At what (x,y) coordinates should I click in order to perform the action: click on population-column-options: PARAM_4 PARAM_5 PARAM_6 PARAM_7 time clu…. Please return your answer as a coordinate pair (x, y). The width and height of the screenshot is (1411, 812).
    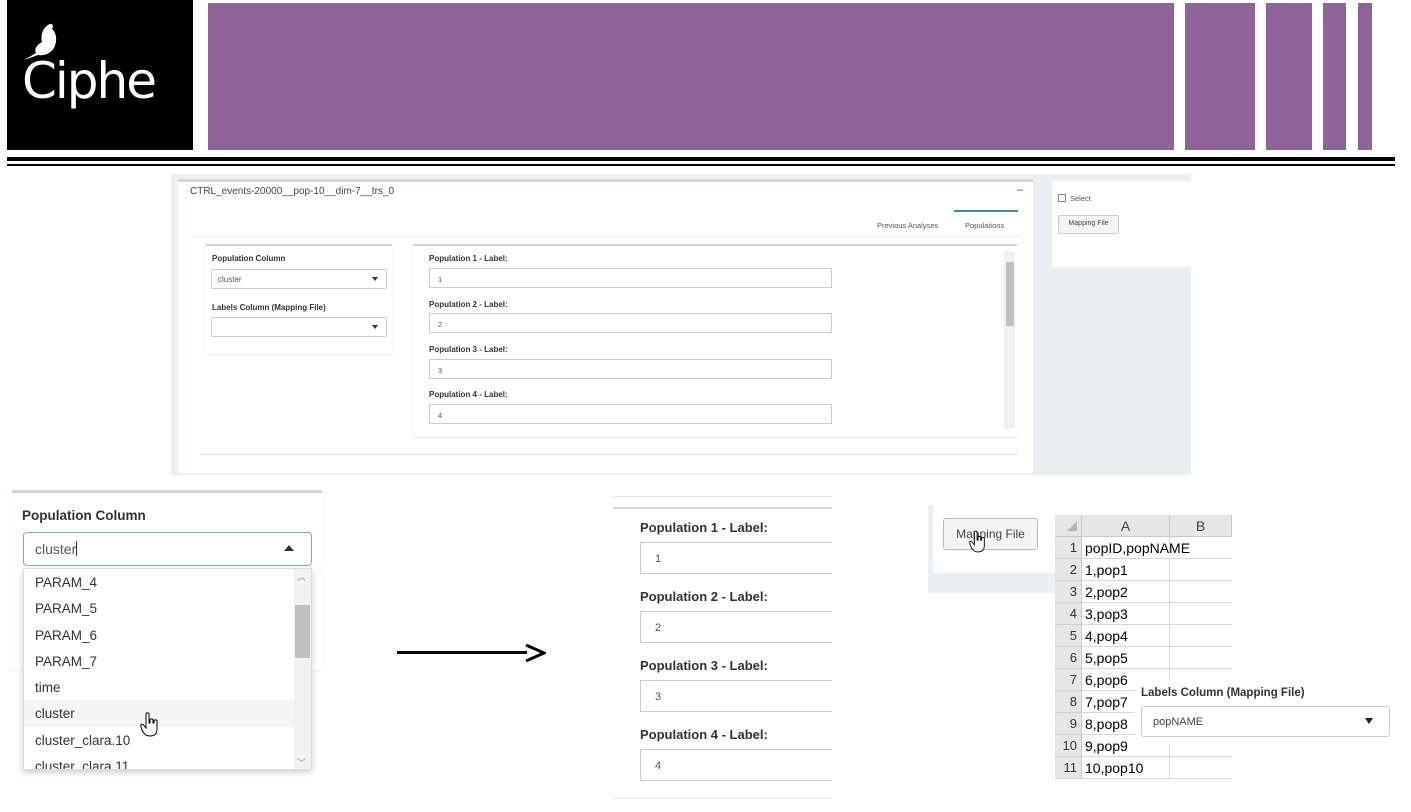
    Looking at the image, I should click on (167, 669).